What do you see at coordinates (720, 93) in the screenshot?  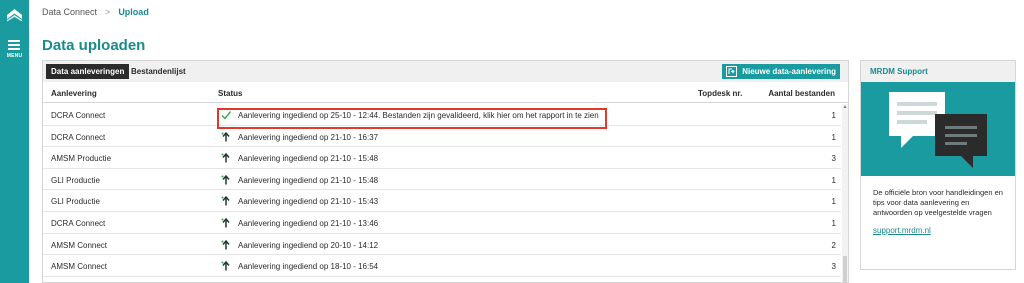 I see `column-header-topdesk: Topdesk nr.` at bounding box center [720, 93].